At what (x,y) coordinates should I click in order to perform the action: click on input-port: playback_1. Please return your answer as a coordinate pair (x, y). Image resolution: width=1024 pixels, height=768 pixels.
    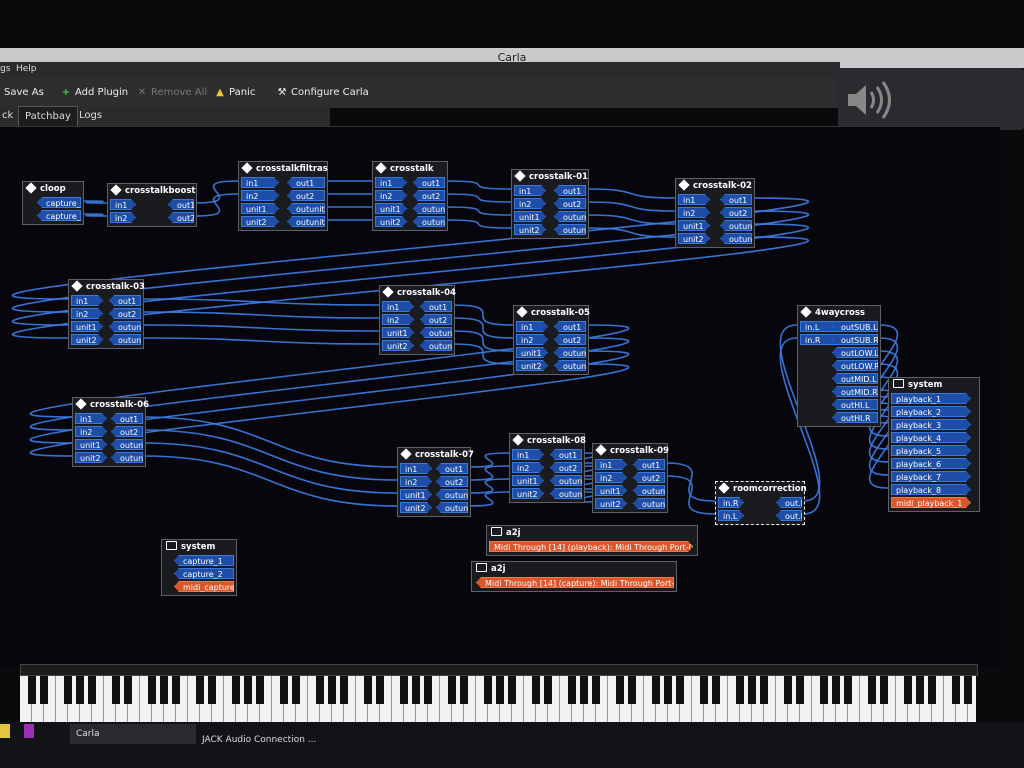
    Looking at the image, I should click on (931, 398).